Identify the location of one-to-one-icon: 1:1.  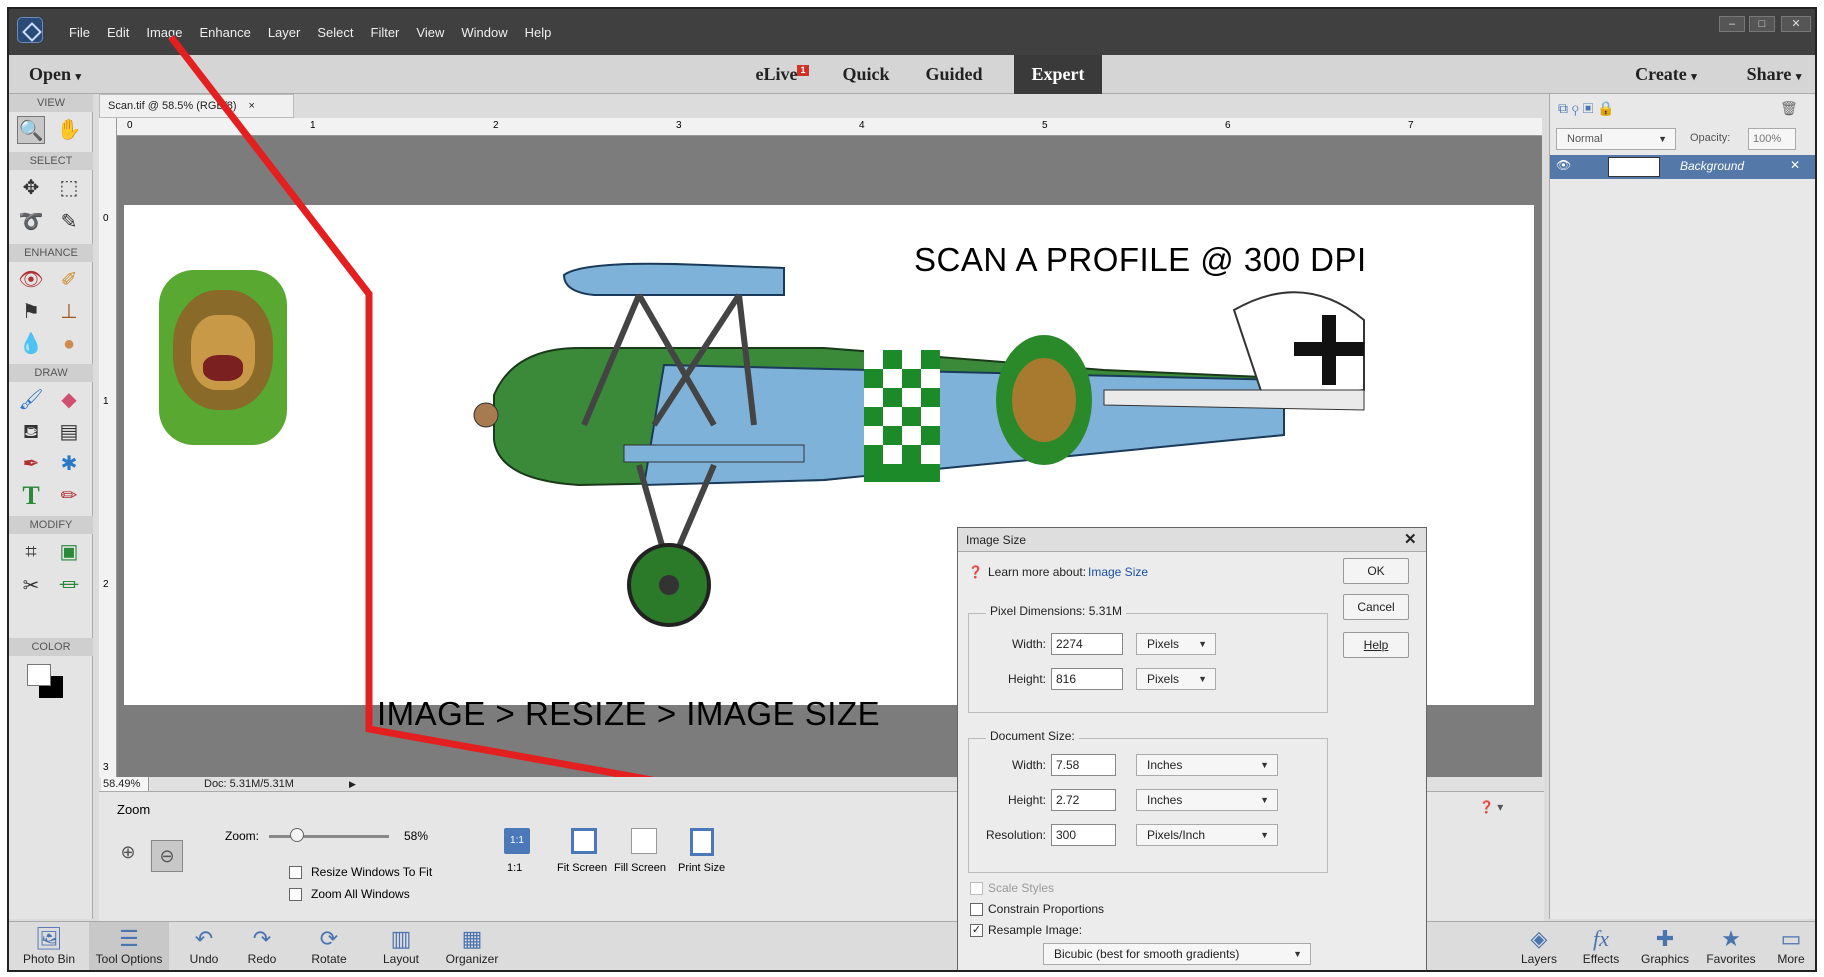
(517, 841).